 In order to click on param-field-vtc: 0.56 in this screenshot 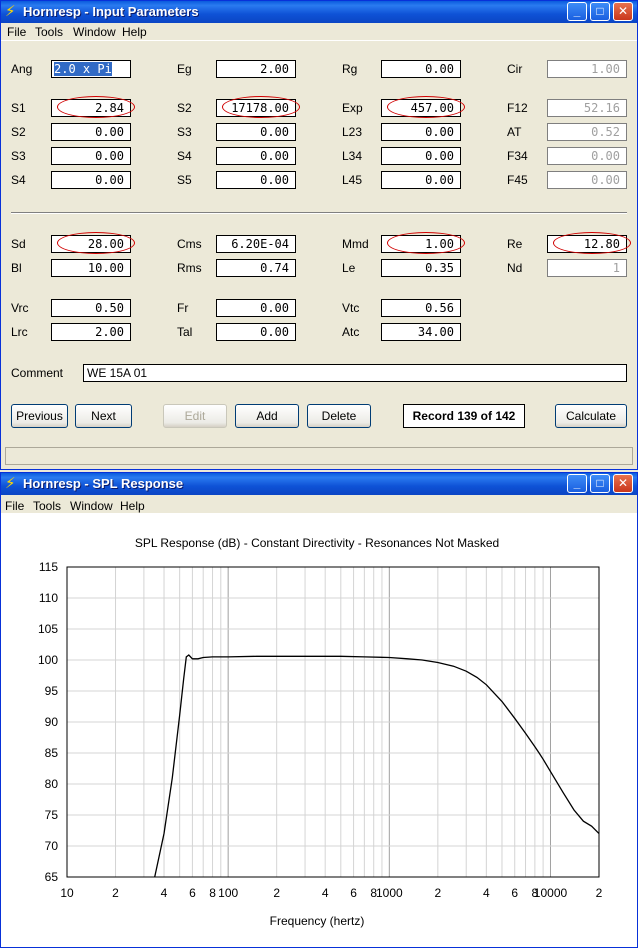, I will do `click(421, 308)`.